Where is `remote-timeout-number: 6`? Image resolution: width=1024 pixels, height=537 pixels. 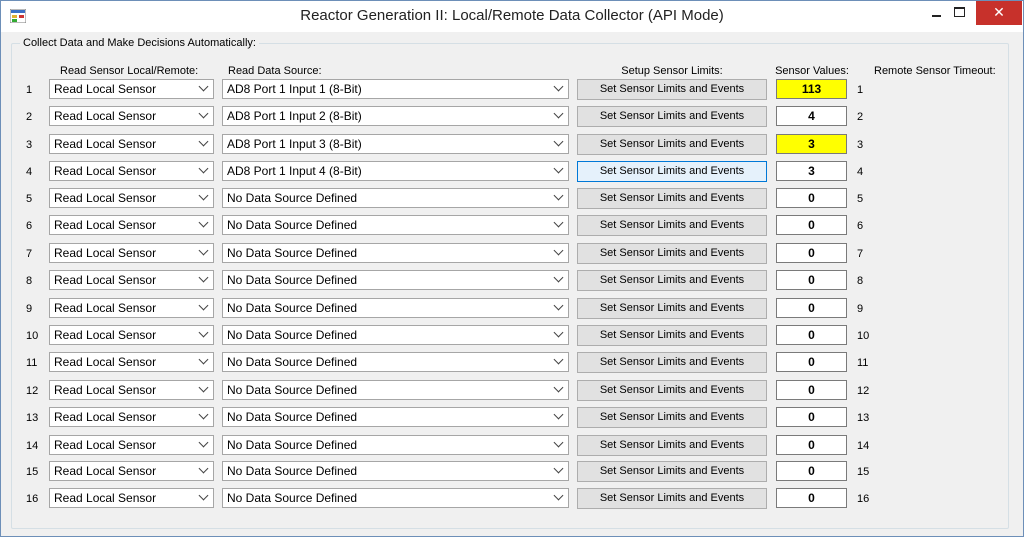
remote-timeout-number: 6 is located at coordinates (860, 226).